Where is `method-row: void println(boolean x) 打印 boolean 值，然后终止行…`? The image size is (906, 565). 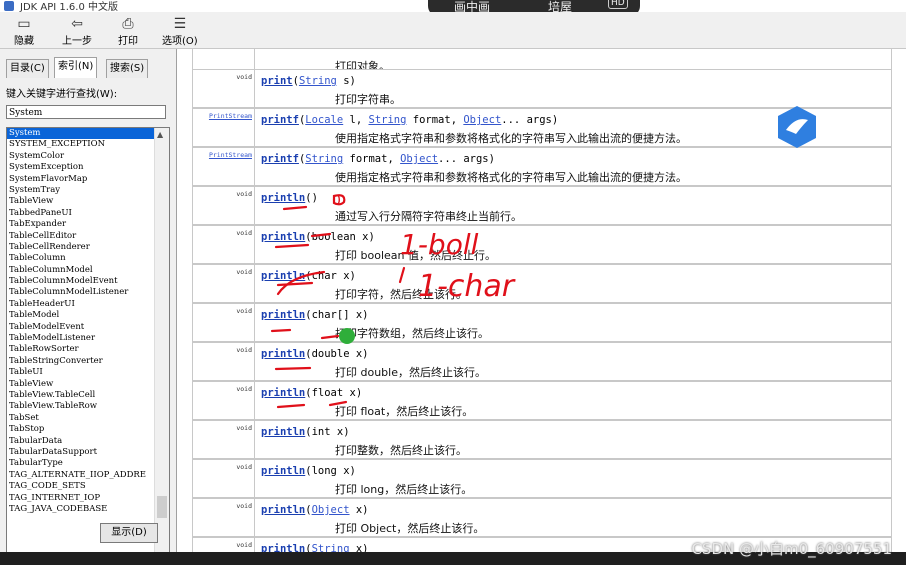
method-row: void println(boolean x) 打印 boolean 值，然后终止行… is located at coordinates (542, 244).